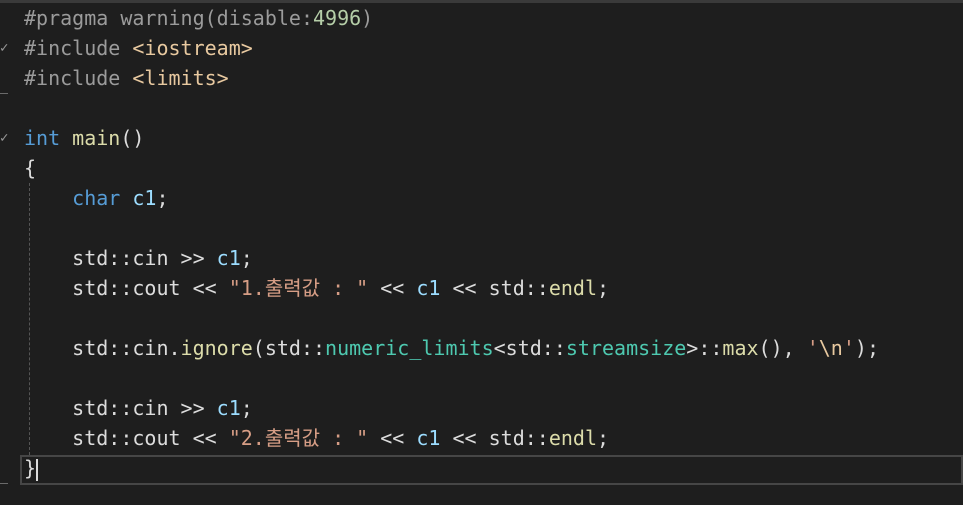  I want to click on code-token: >::, so click(704, 348).